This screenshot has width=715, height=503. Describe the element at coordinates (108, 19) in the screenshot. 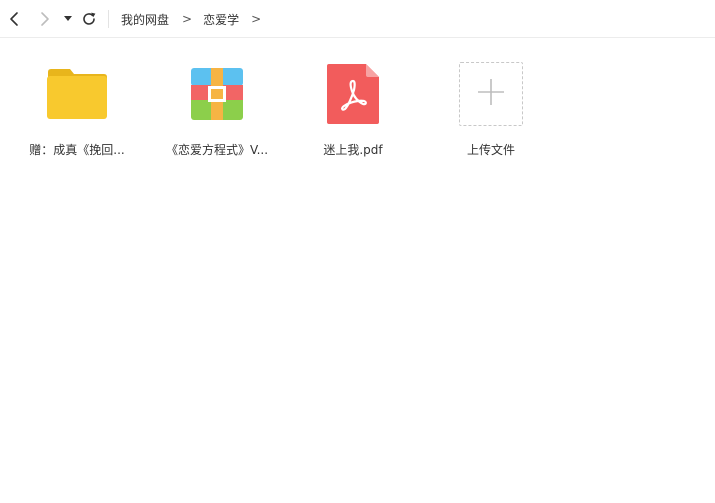

I see `toolbar-divider` at that location.